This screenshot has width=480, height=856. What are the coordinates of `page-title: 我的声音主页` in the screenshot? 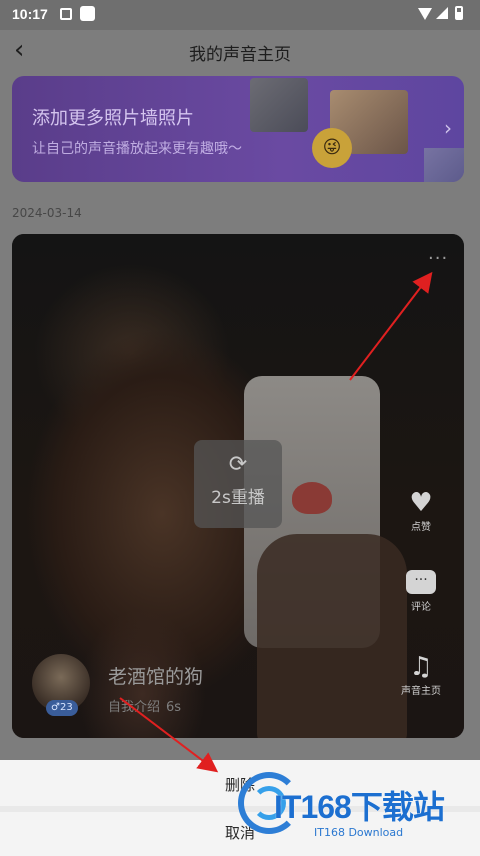 It's located at (240, 55).